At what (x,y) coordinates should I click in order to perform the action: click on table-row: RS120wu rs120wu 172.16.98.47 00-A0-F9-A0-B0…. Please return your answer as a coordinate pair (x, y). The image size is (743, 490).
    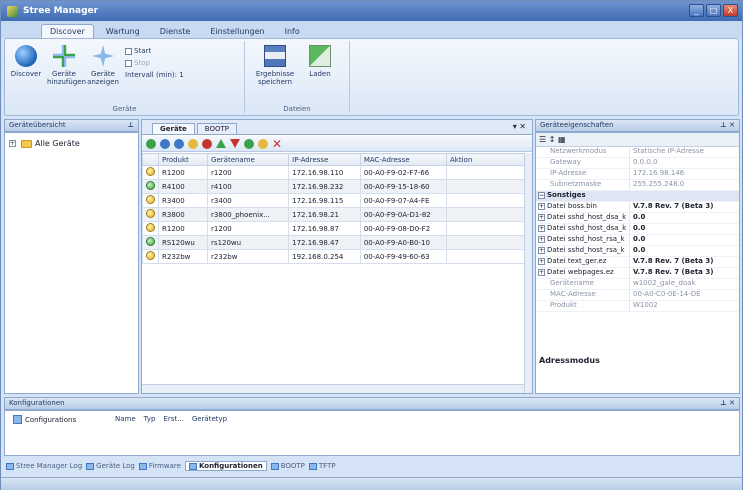
    Looking at the image, I should click on (334, 242).